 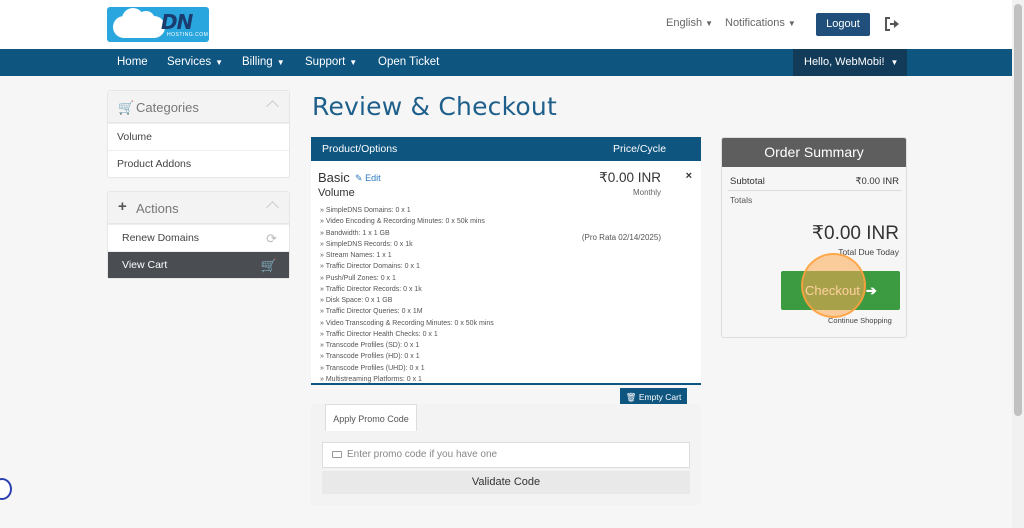 I want to click on nav-item-home: Home, so click(x=132, y=62).